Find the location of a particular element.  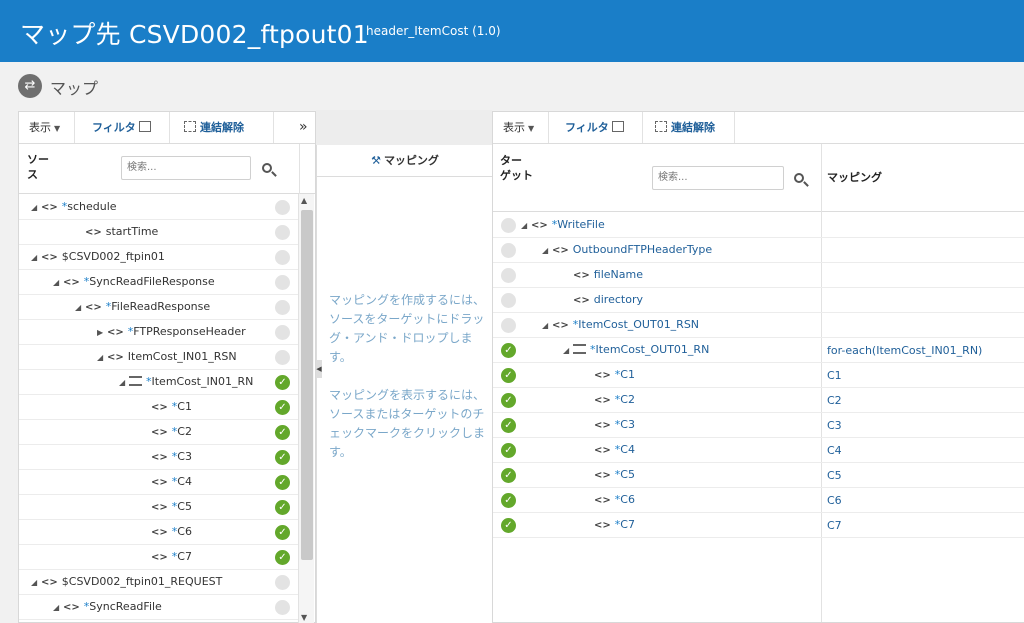

map-swap-icon: ⇄ is located at coordinates (30, 86).